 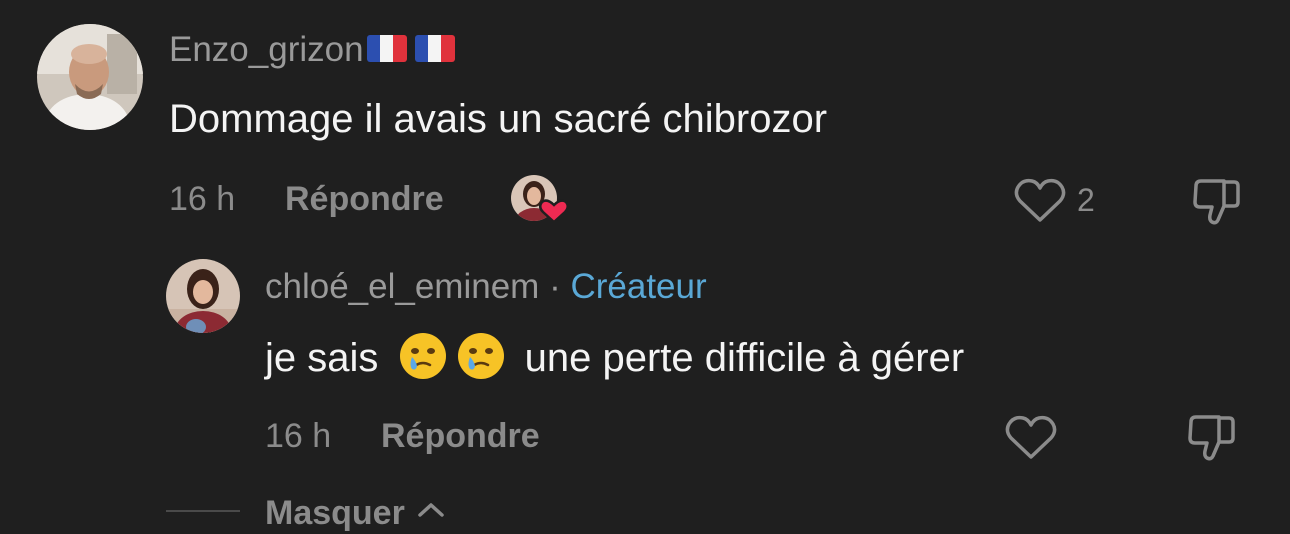 What do you see at coordinates (460, 436) in the screenshot?
I see `reply-to-reply-button: Répondre` at bounding box center [460, 436].